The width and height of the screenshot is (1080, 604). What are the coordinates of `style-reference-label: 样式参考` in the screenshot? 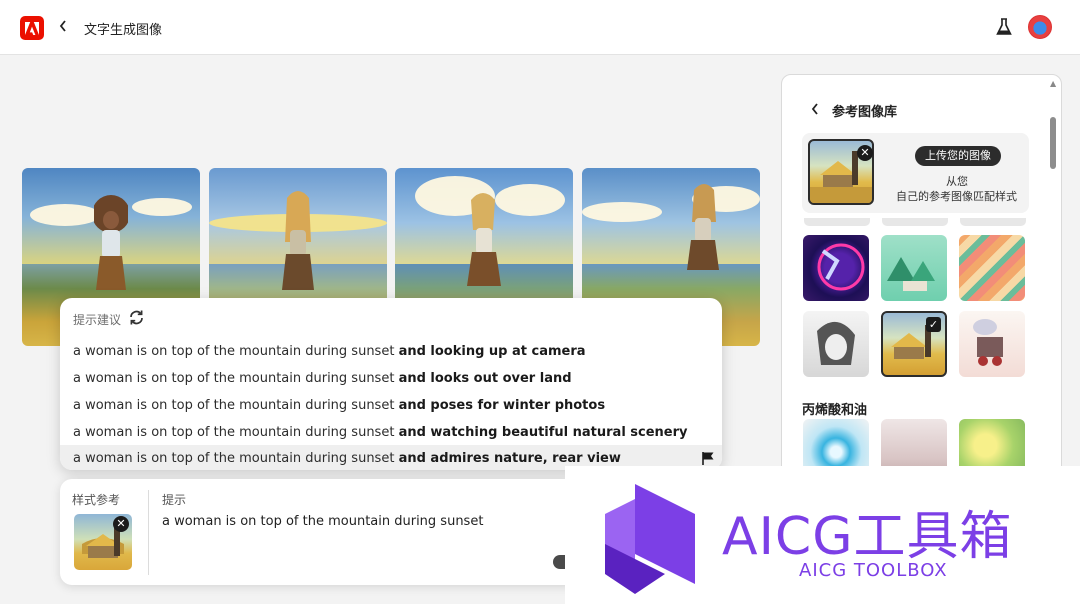 It's located at (96, 500).